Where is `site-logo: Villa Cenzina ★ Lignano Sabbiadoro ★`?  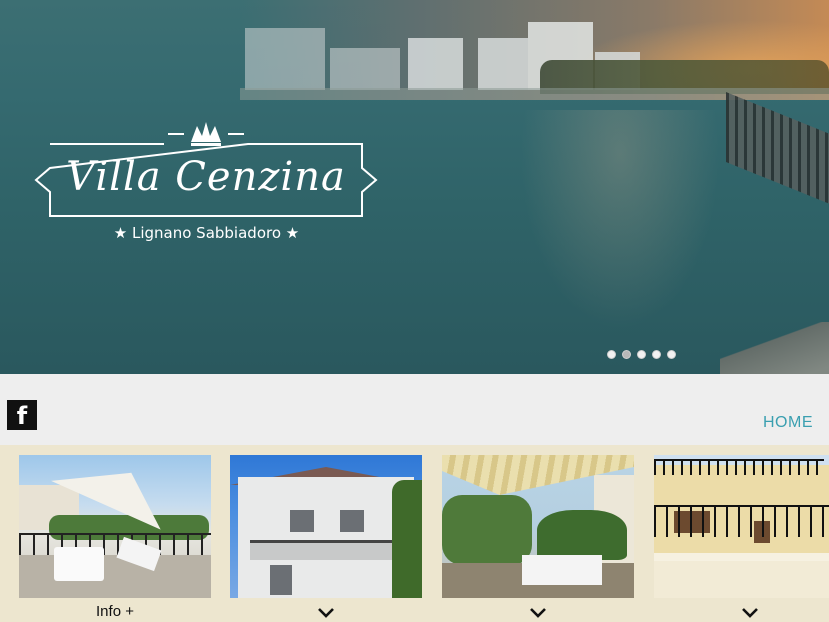
site-logo: Villa Cenzina ★ Lignano Sabbiadoro ★ is located at coordinates (206, 185).